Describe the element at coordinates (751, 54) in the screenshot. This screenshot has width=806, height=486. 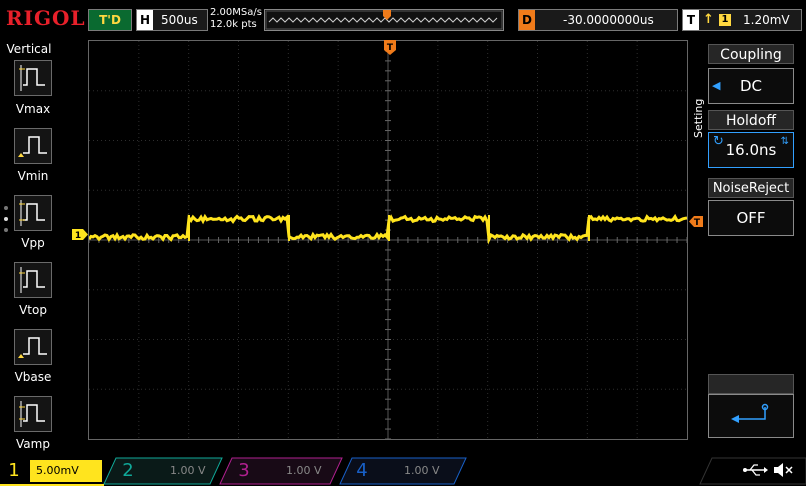
I see `coupling-header: Coupling` at that location.